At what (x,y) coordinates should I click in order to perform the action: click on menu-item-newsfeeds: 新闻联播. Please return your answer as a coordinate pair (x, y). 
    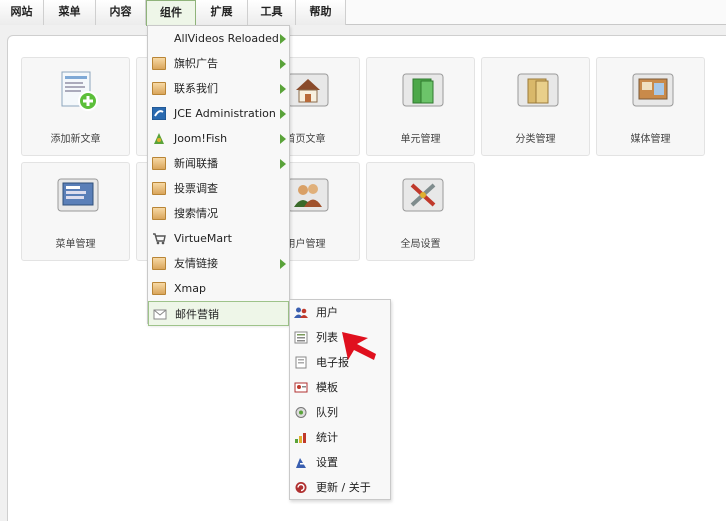
    Looking at the image, I should click on (218, 163).